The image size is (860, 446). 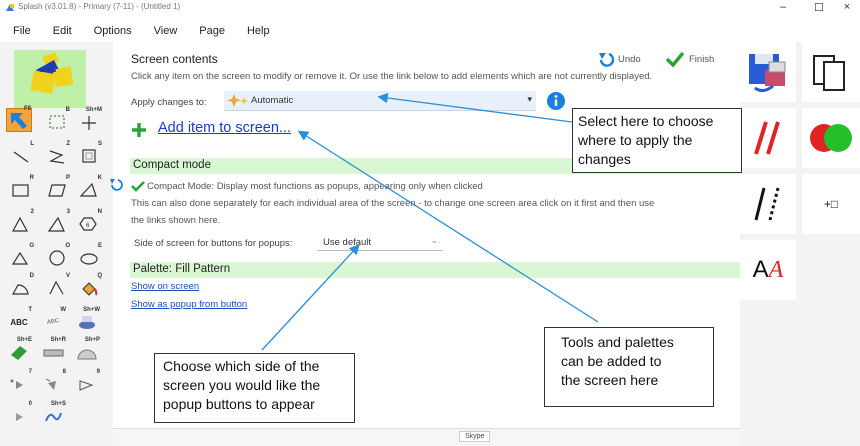 I want to click on square-tool: S, so click(x=89, y=154).